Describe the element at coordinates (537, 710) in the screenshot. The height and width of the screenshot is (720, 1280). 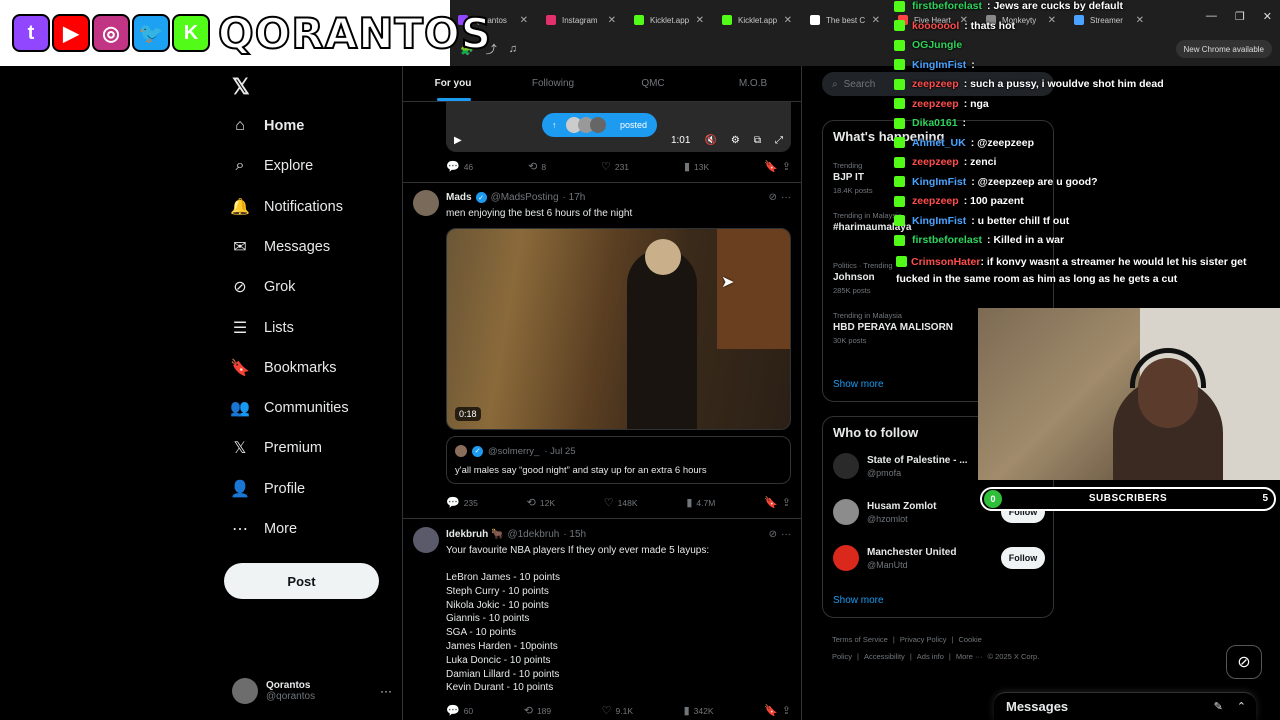
I see `repost-button: ⟲ 189` at that location.